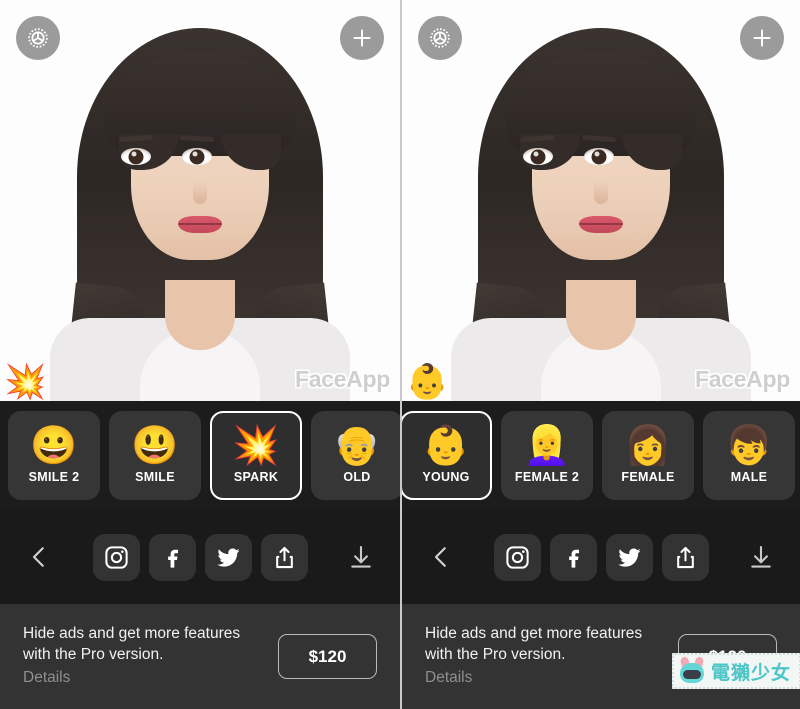 Image resolution: width=800 pixels, height=709 pixels. What do you see at coordinates (692, 670) in the screenshot?
I see `otter-mascot-icon` at bounding box center [692, 670].